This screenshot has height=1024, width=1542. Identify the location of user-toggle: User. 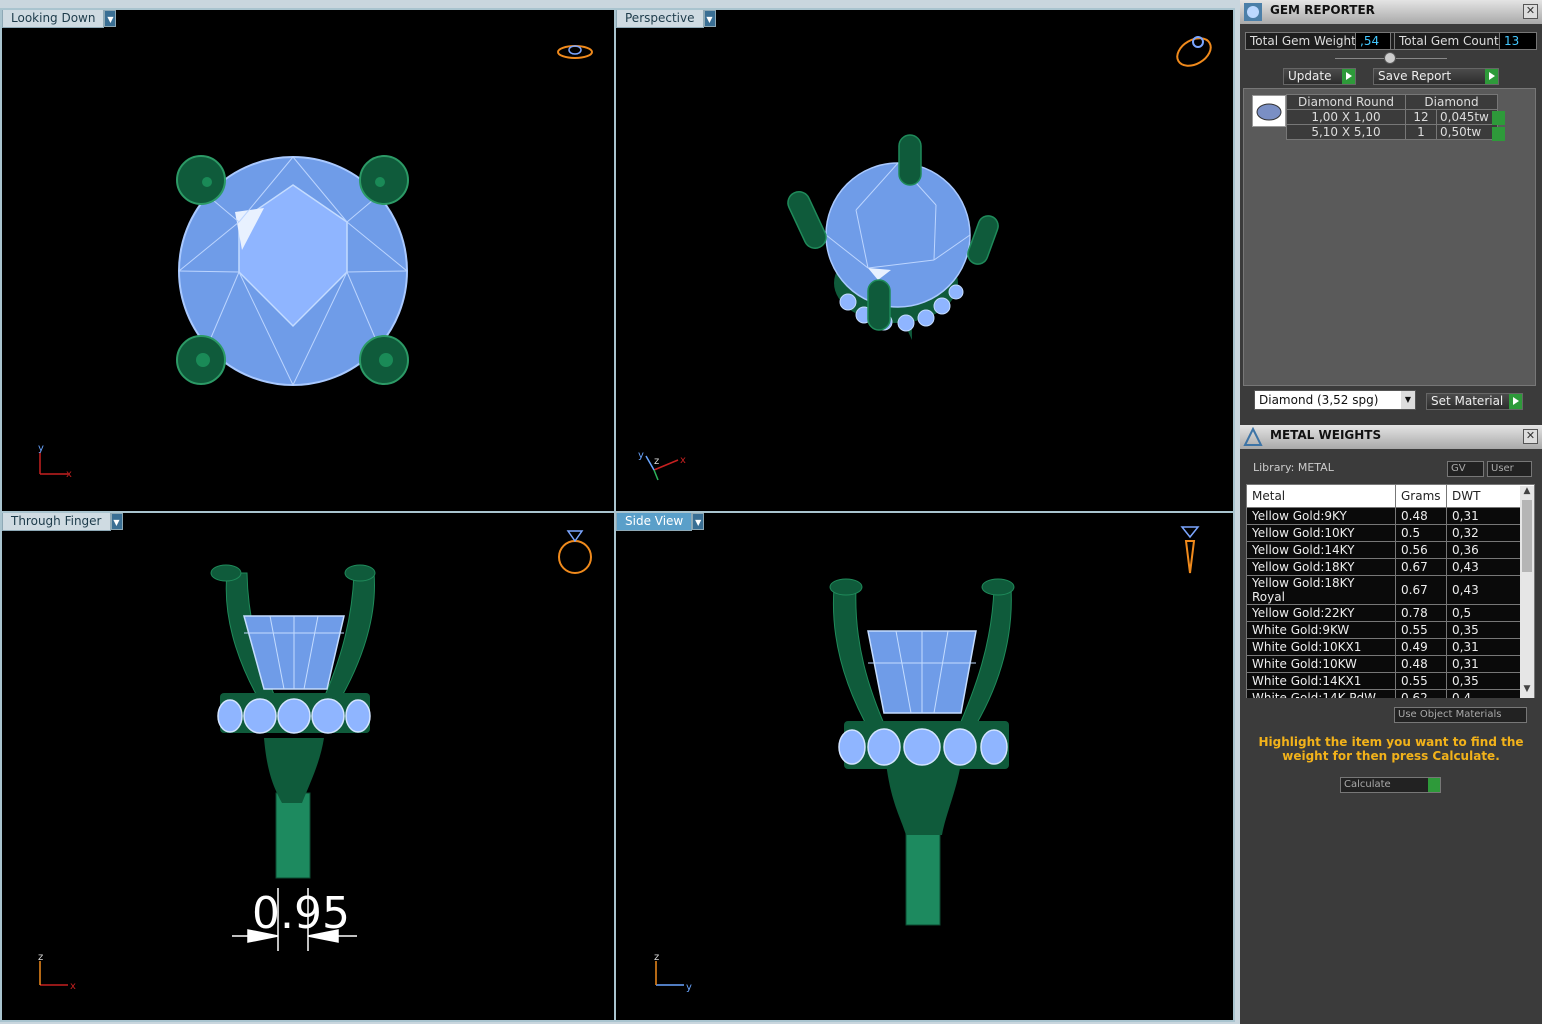
(1509, 469).